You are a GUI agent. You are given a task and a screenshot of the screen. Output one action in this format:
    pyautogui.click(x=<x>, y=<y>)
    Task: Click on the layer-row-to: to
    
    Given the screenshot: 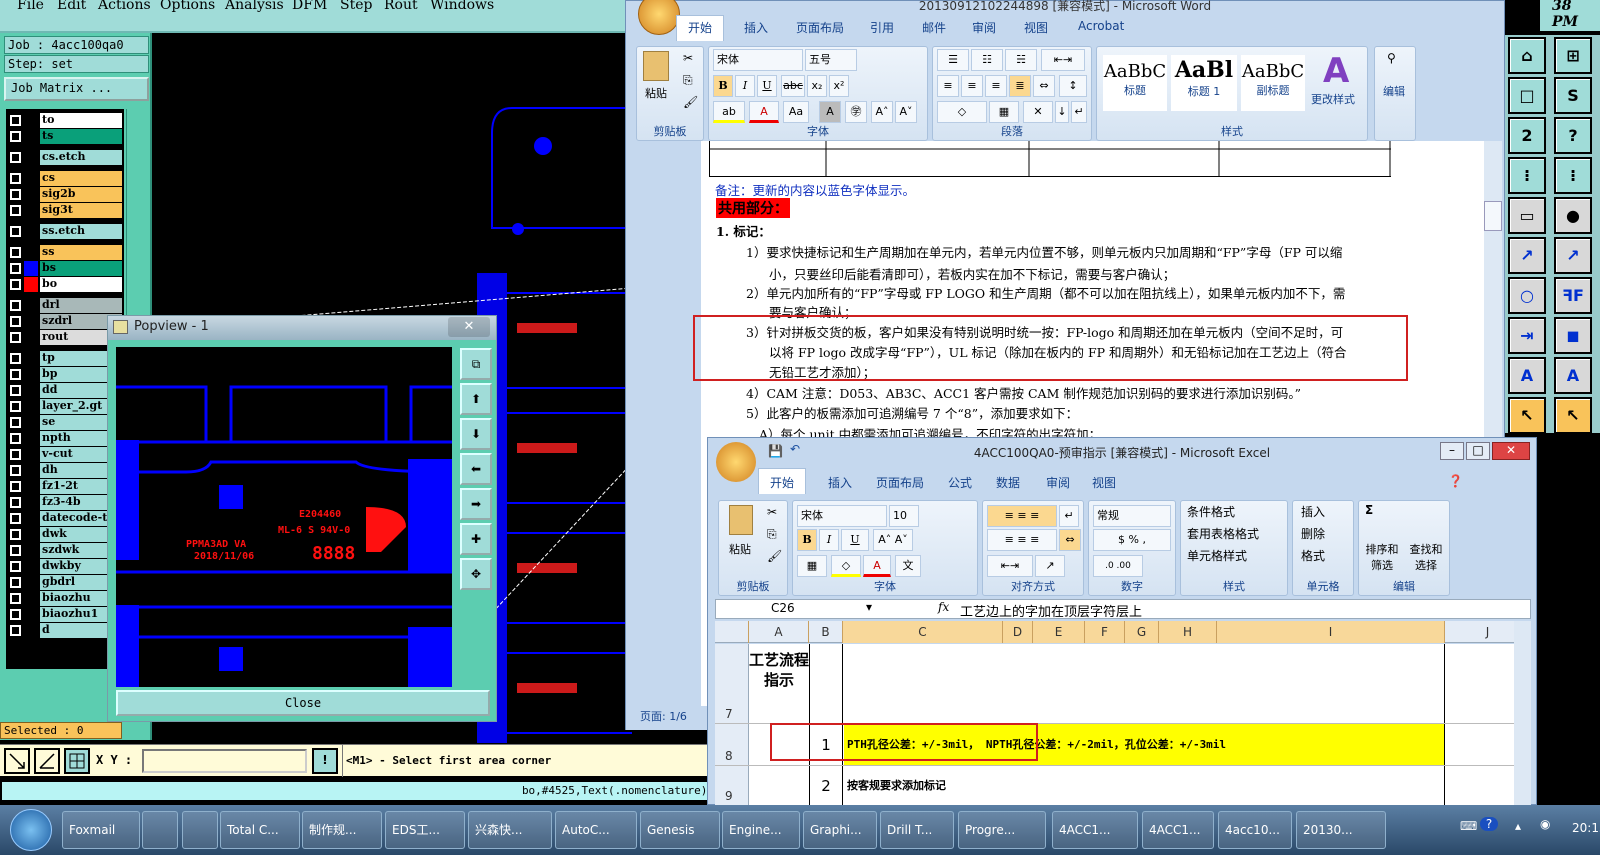 What is the action you would take?
    pyautogui.click(x=65, y=120)
    